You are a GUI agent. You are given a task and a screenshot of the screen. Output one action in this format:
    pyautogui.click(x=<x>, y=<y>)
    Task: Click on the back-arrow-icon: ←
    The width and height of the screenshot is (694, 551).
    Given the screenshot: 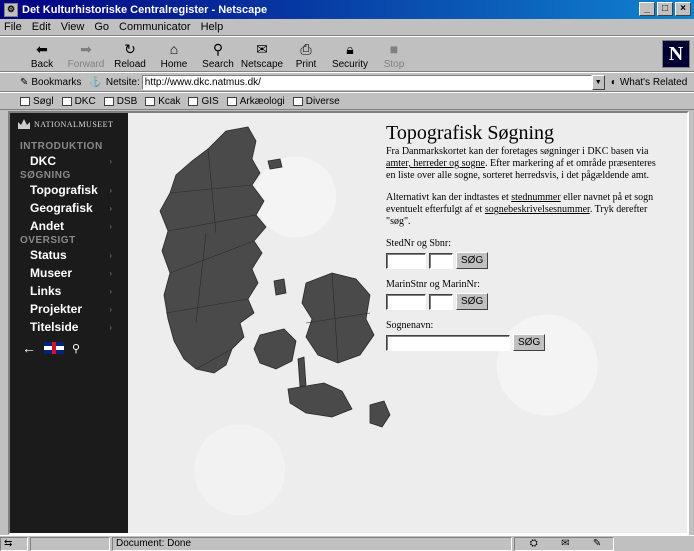 What is the action you would take?
    pyautogui.click(x=29, y=348)
    